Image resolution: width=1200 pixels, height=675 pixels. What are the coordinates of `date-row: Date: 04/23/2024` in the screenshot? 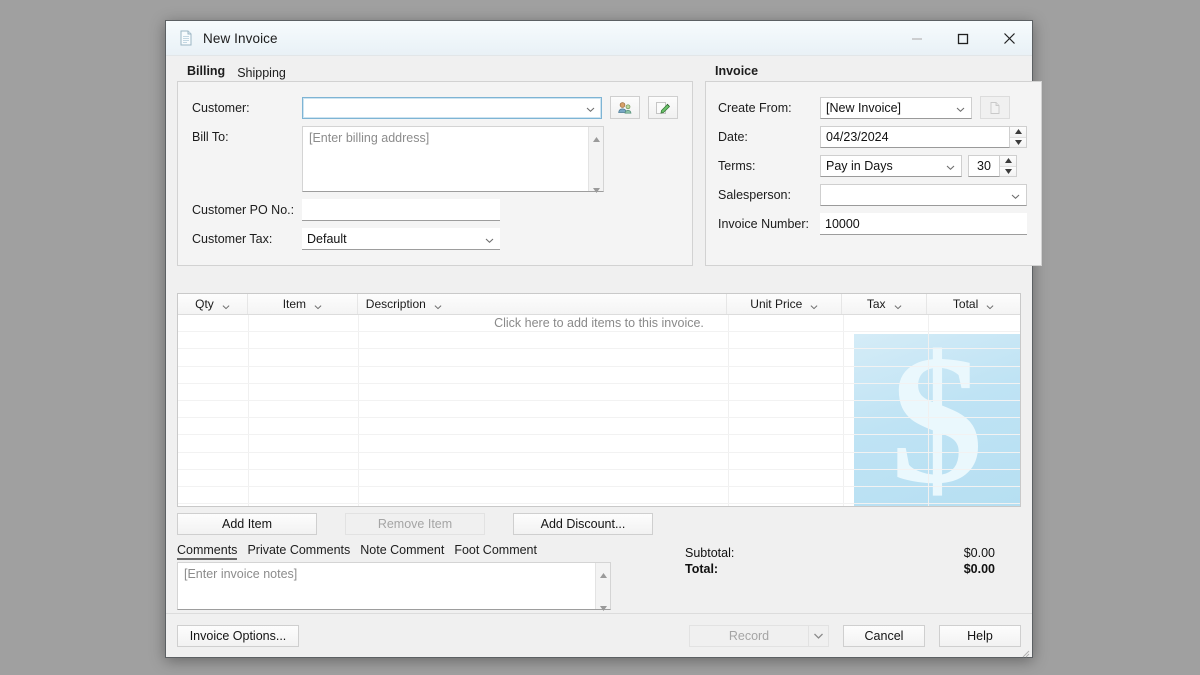 It's located at (872, 137).